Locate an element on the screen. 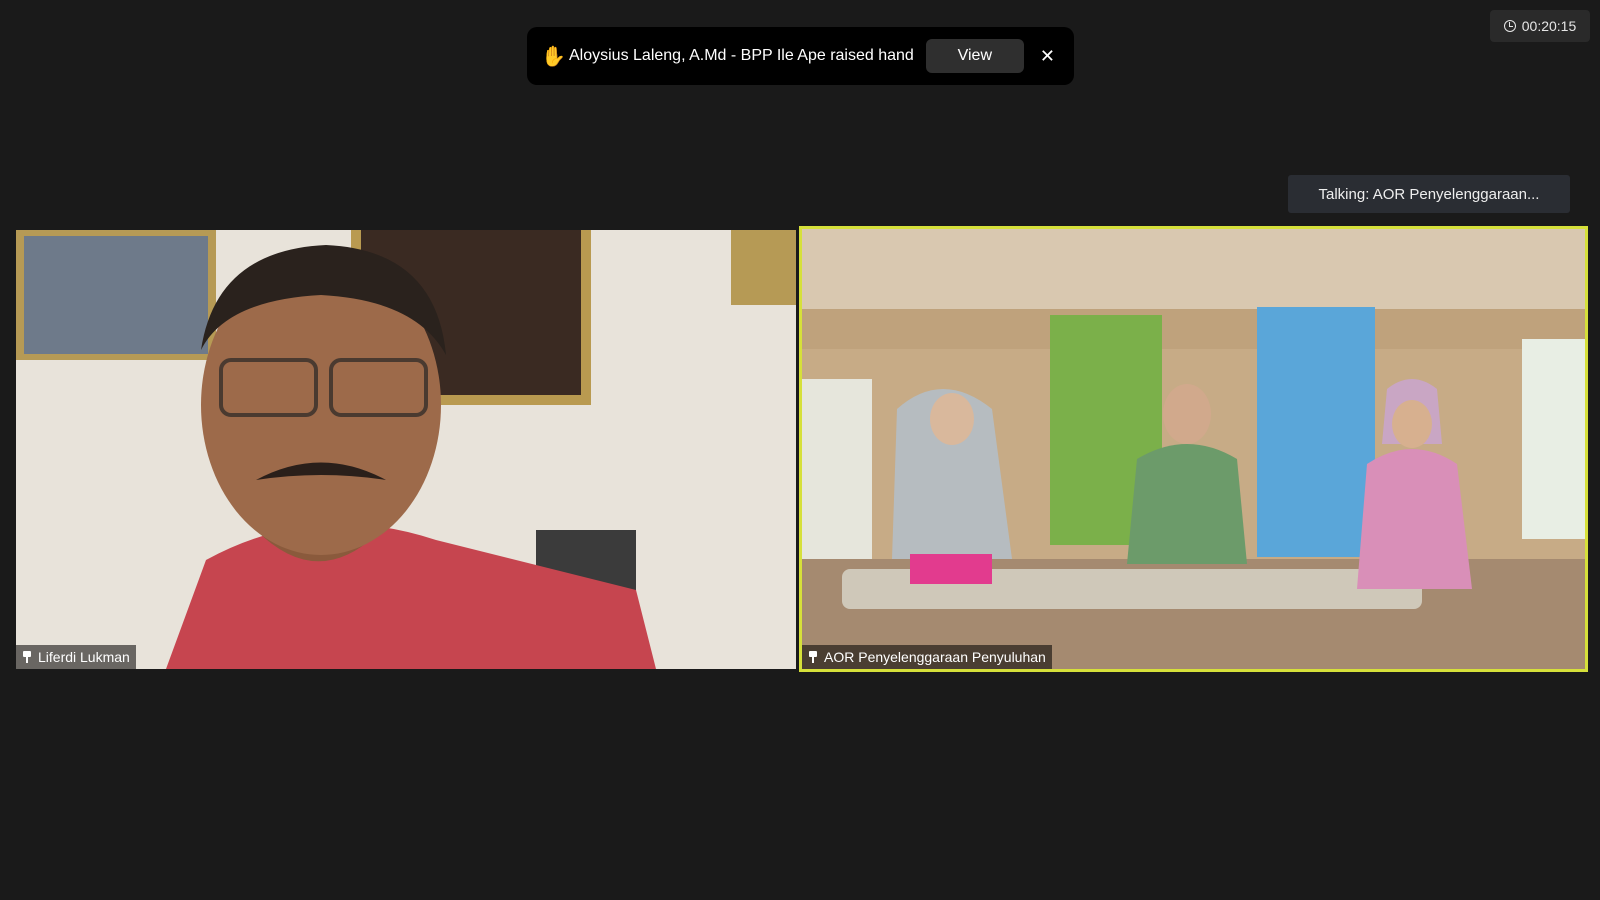 Image resolution: width=1600 pixels, height=900 pixels. view-button: View is located at coordinates (974, 56).